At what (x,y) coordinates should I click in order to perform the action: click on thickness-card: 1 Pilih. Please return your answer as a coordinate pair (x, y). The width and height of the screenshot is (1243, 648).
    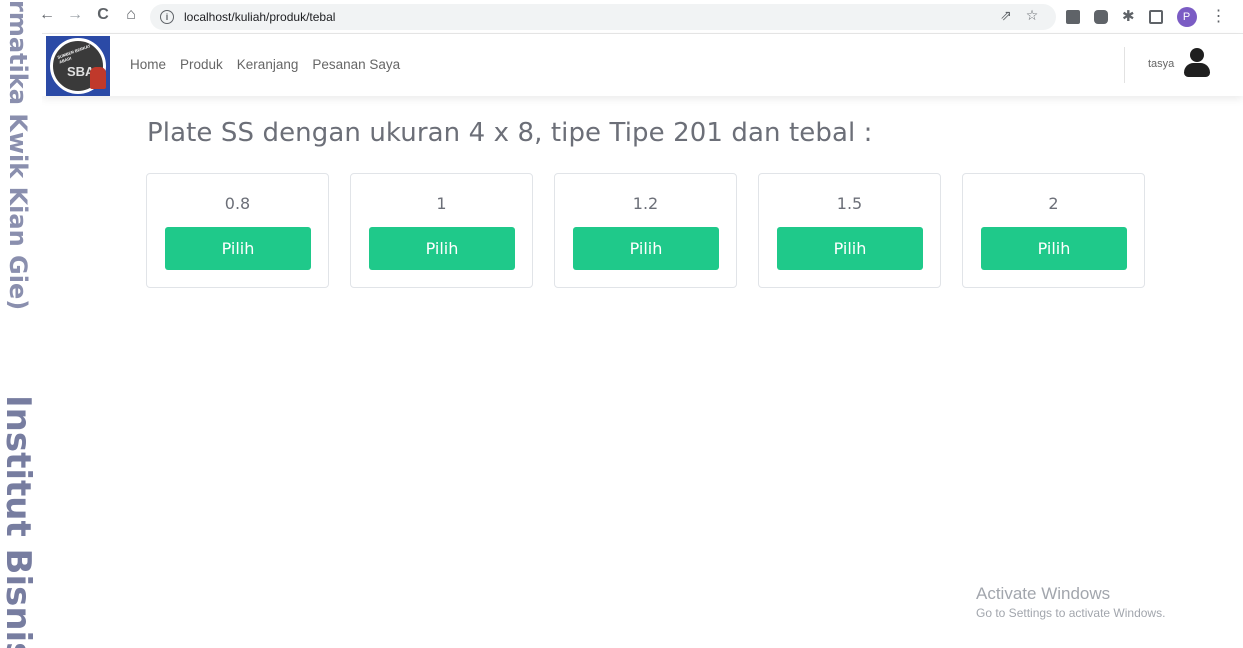
    Looking at the image, I should click on (441, 230).